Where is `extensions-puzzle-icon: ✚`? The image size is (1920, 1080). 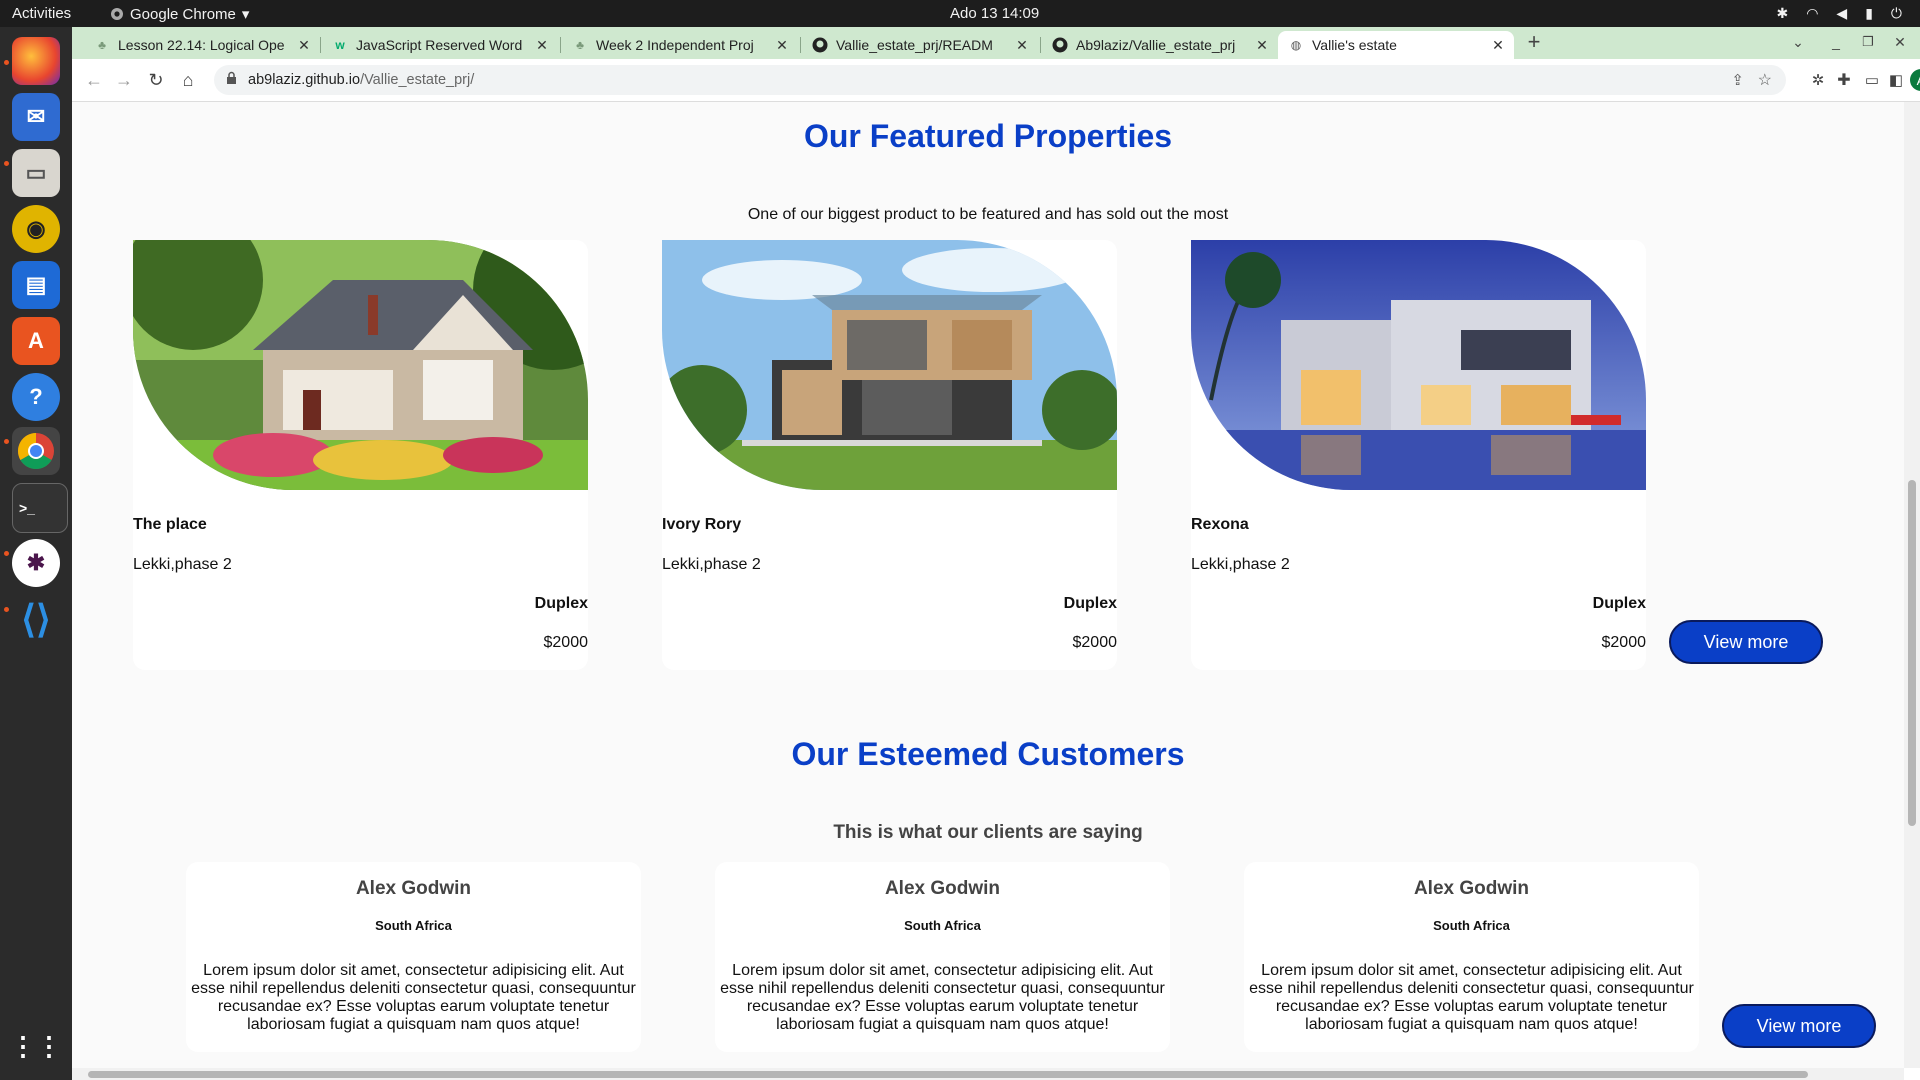
extensions-puzzle-icon: ✚ is located at coordinates (1844, 80).